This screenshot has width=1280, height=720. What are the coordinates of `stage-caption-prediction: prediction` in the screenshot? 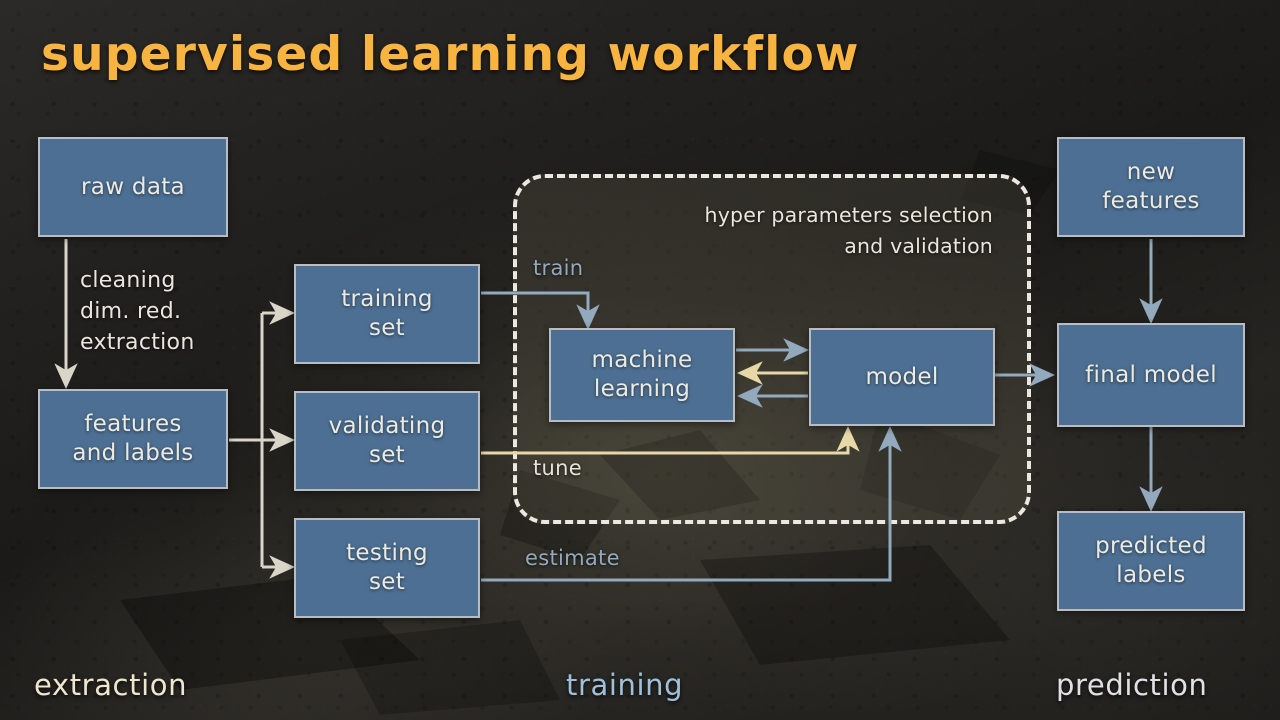 It's located at (1132, 685).